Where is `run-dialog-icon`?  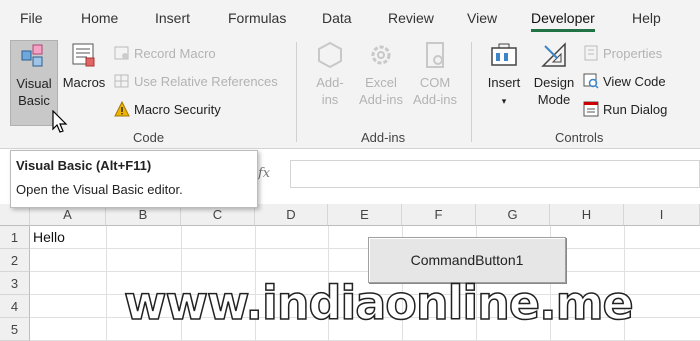 run-dialog-icon is located at coordinates (591, 109).